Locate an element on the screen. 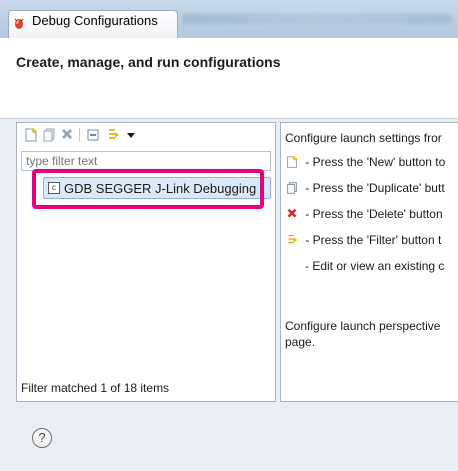 This screenshot has height=471, width=458. instruction-edit: - Edit or view an existing c is located at coordinates (375, 266).